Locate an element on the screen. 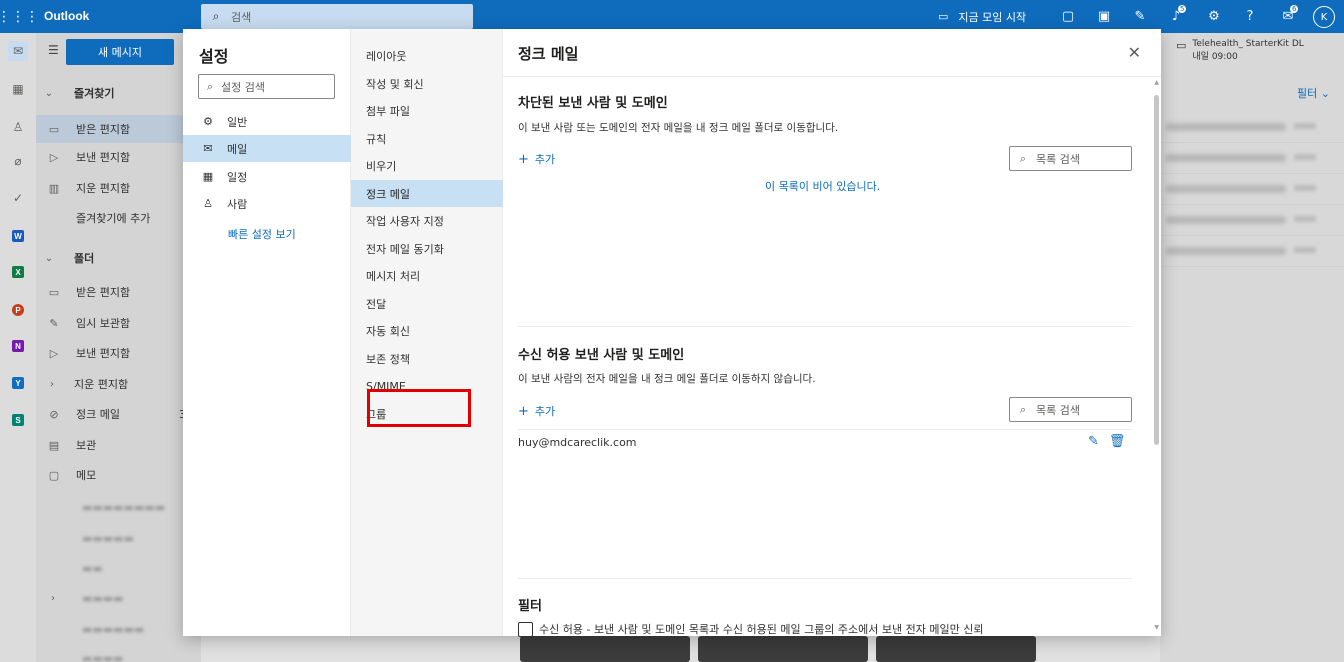  safe-list-search: ⌕ 목록 검색 is located at coordinates (1070, 409).